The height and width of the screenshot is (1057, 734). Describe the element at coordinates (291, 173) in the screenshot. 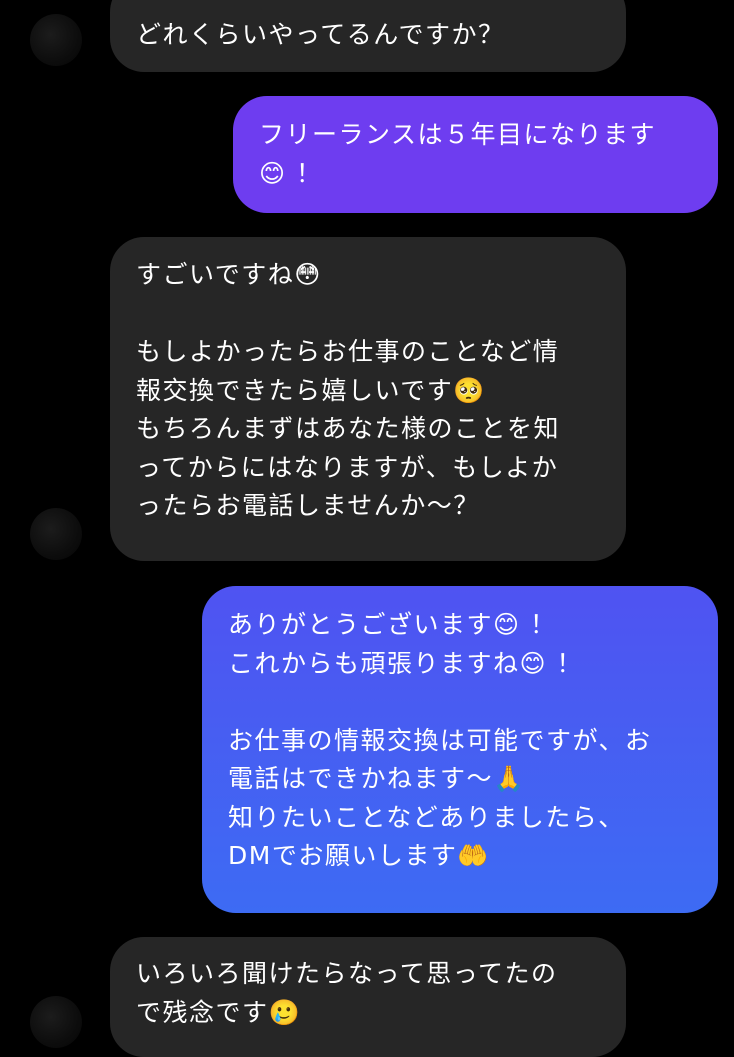

I see `message-text-line: 😊 ！` at that location.